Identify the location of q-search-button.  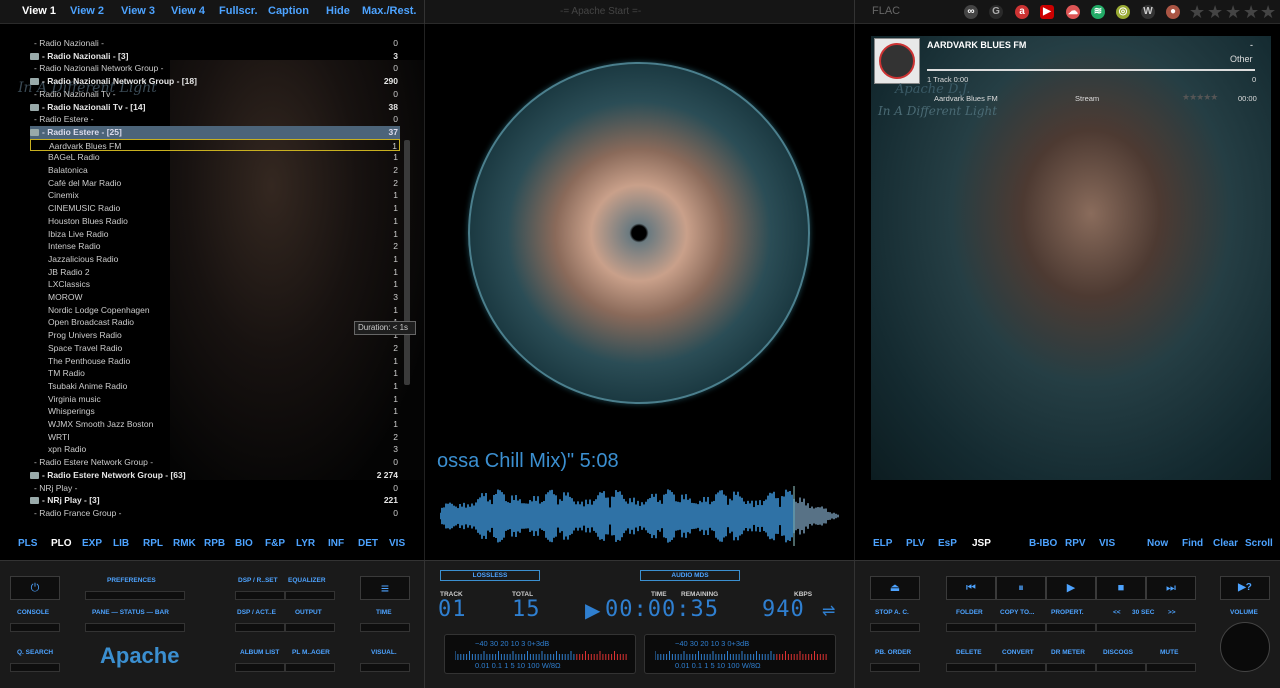
(35, 667).